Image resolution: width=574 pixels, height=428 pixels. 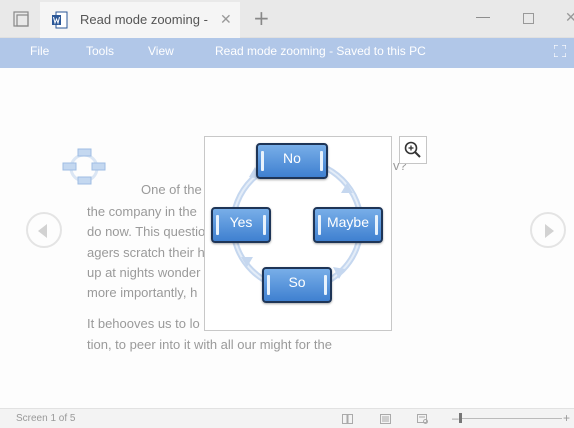 I want to click on diagram-node-so: So, so click(x=297, y=285).